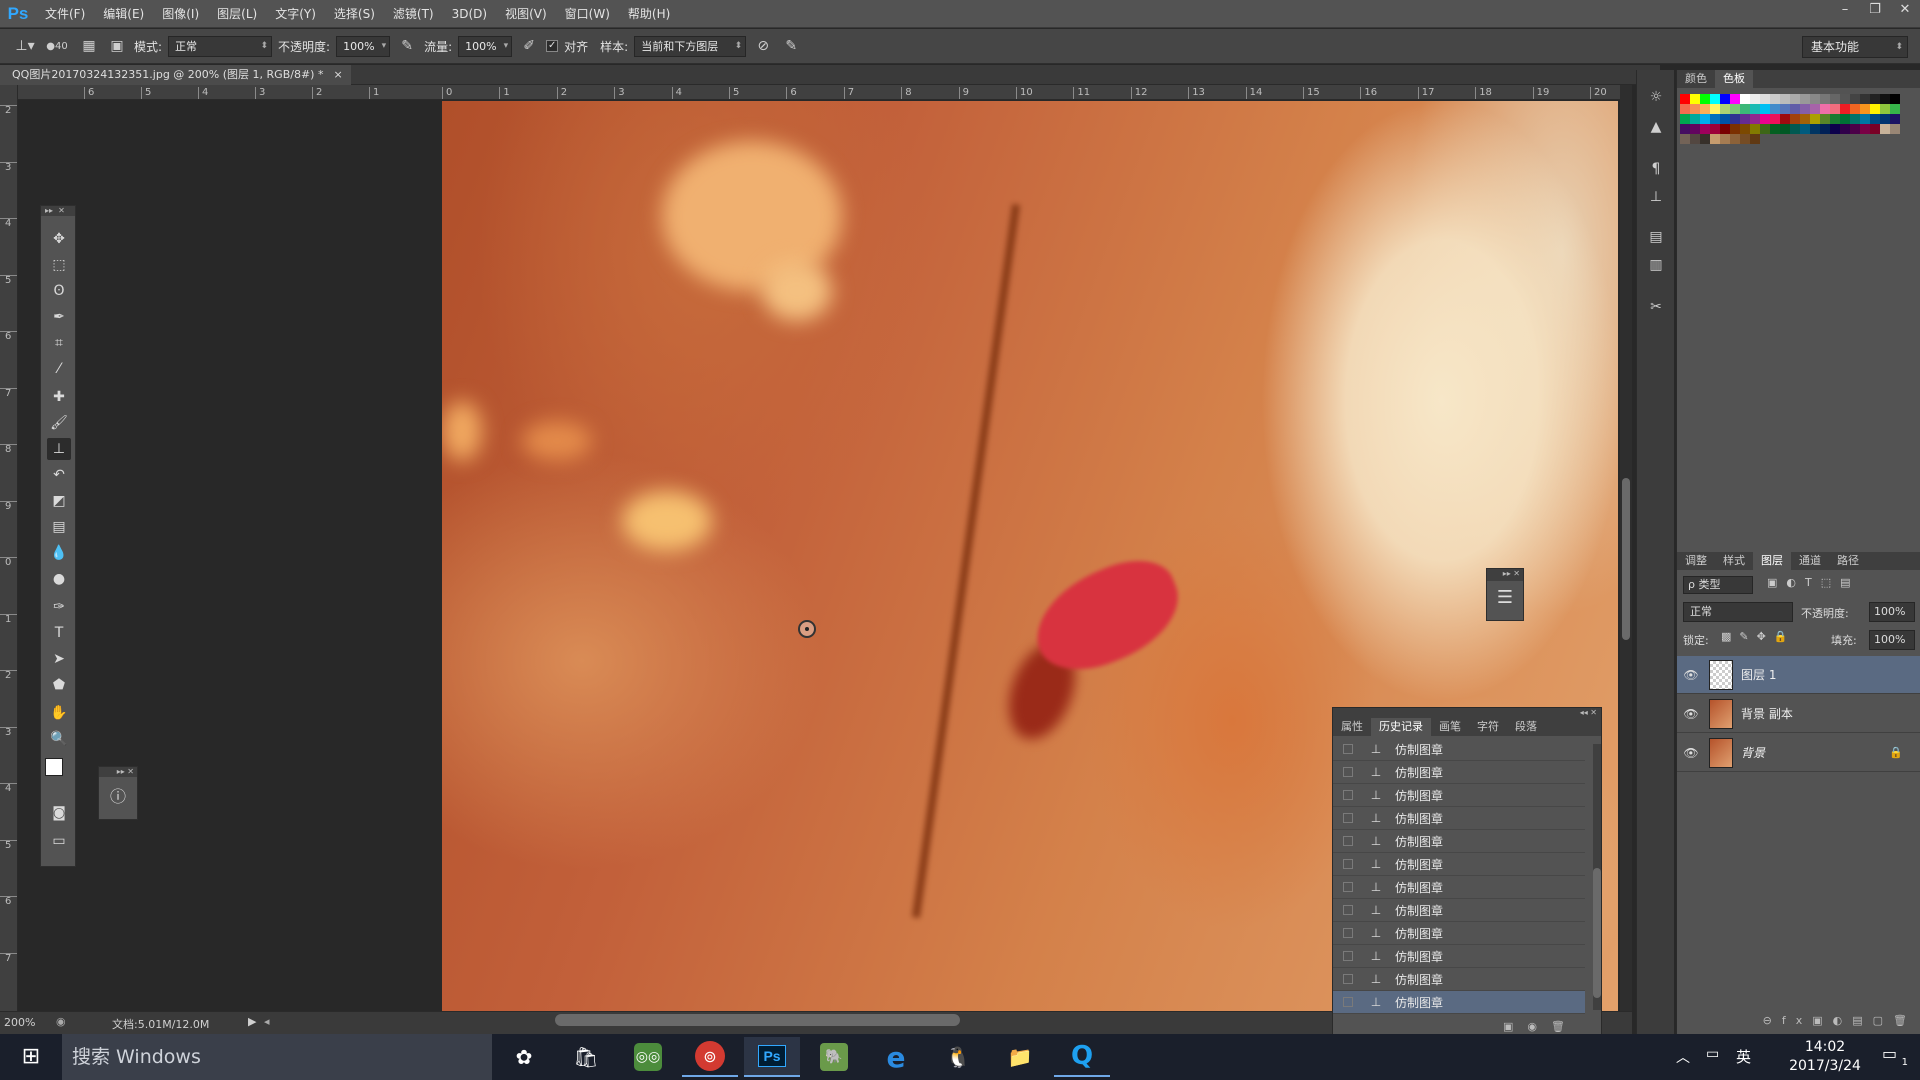  I want to click on tripadvisor-icon: ◎◎, so click(648, 1057).